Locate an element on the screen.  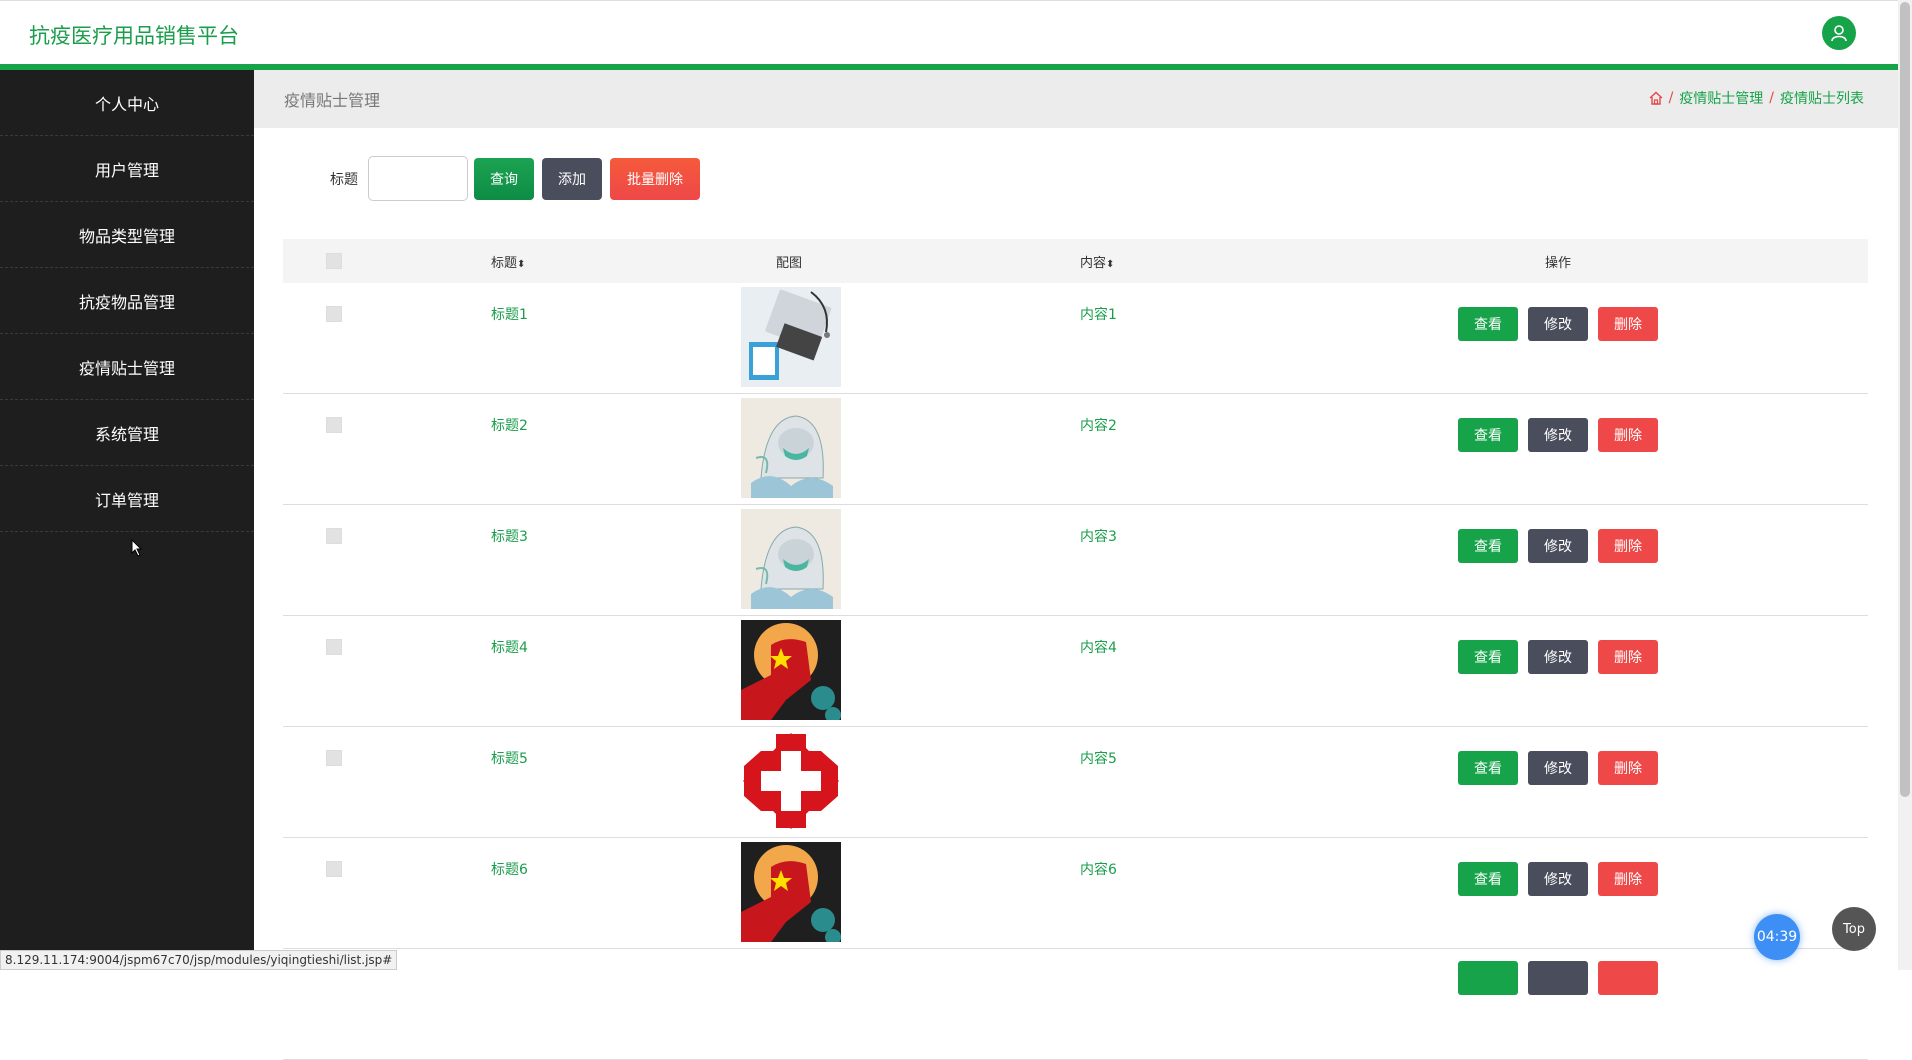
sidebar-item-label: 抗疫物品管理 is located at coordinates (126, 302).